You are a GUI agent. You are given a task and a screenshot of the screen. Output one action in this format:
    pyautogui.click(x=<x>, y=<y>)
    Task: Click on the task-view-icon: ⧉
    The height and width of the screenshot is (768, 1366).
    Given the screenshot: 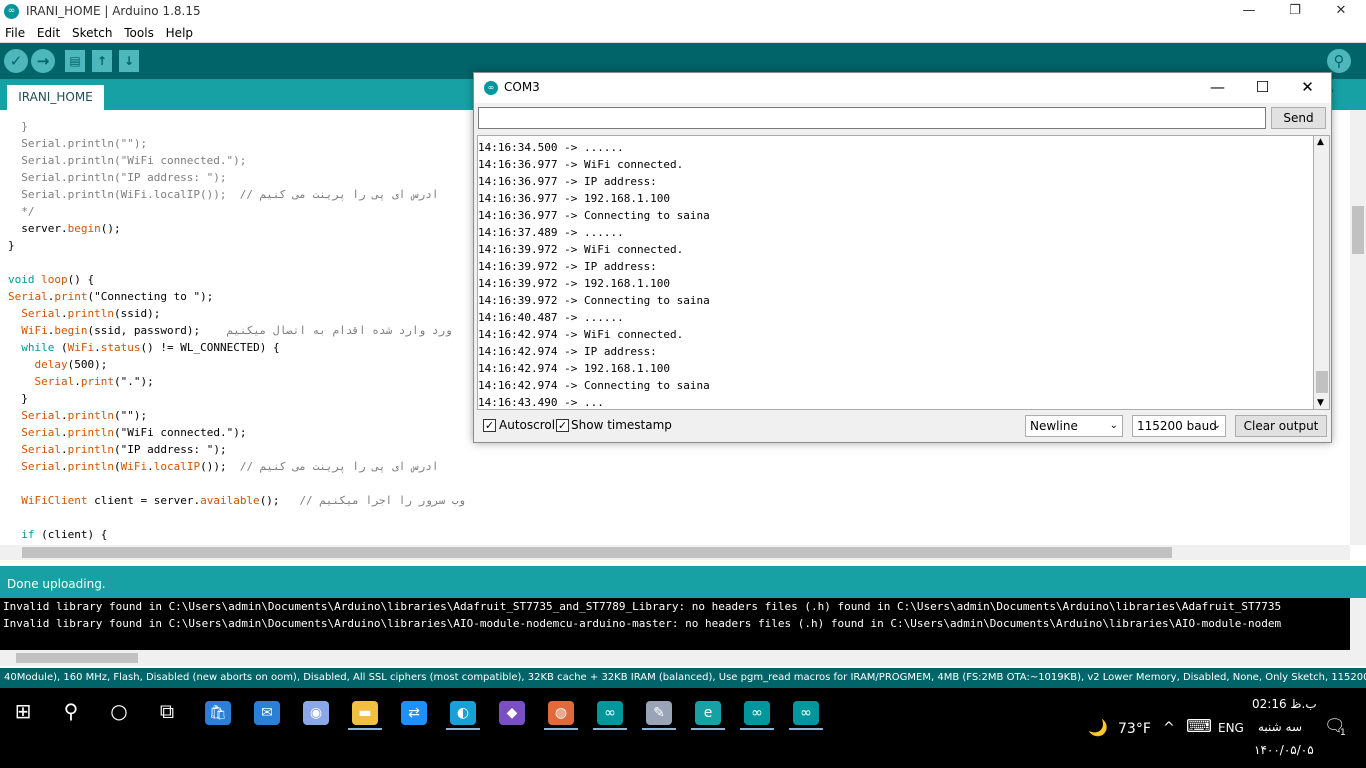 What is the action you would take?
    pyautogui.click(x=167, y=711)
    